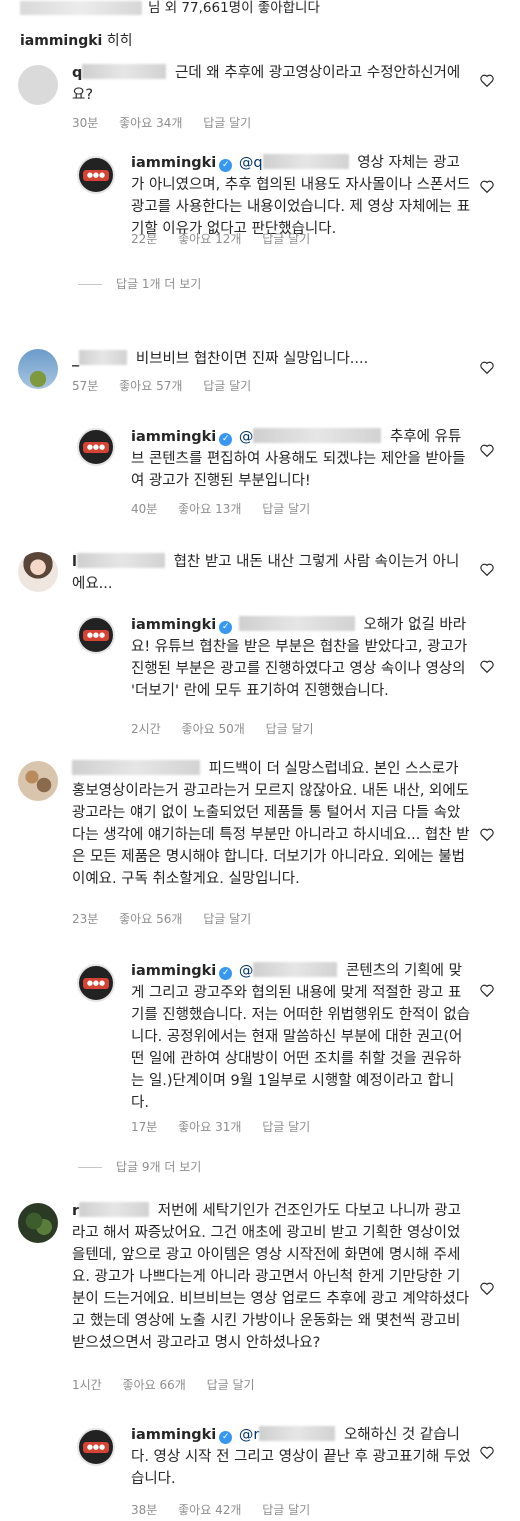  What do you see at coordinates (154, 1385) in the screenshot?
I see `comment-likes: 좋아요 66개` at bounding box center [154, 1385].